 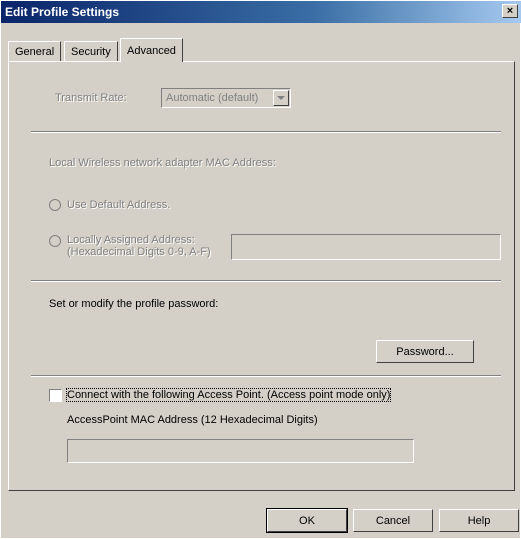 I want to click on transmit-rate-dropdown-button, so click(x=281, y=98).